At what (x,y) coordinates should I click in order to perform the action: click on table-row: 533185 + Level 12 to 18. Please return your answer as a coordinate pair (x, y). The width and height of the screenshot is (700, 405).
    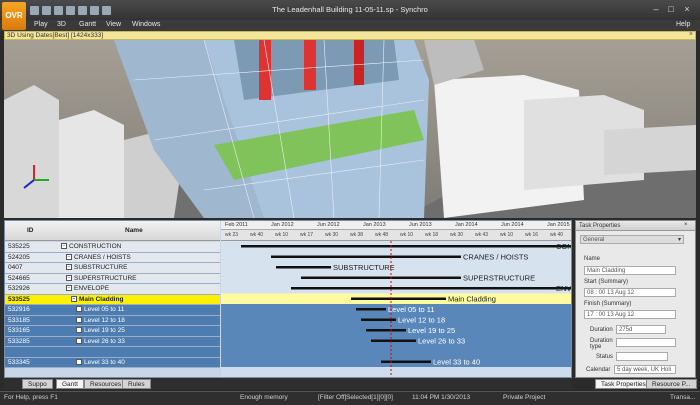
    Looking at the image, I should click on (112, 320).